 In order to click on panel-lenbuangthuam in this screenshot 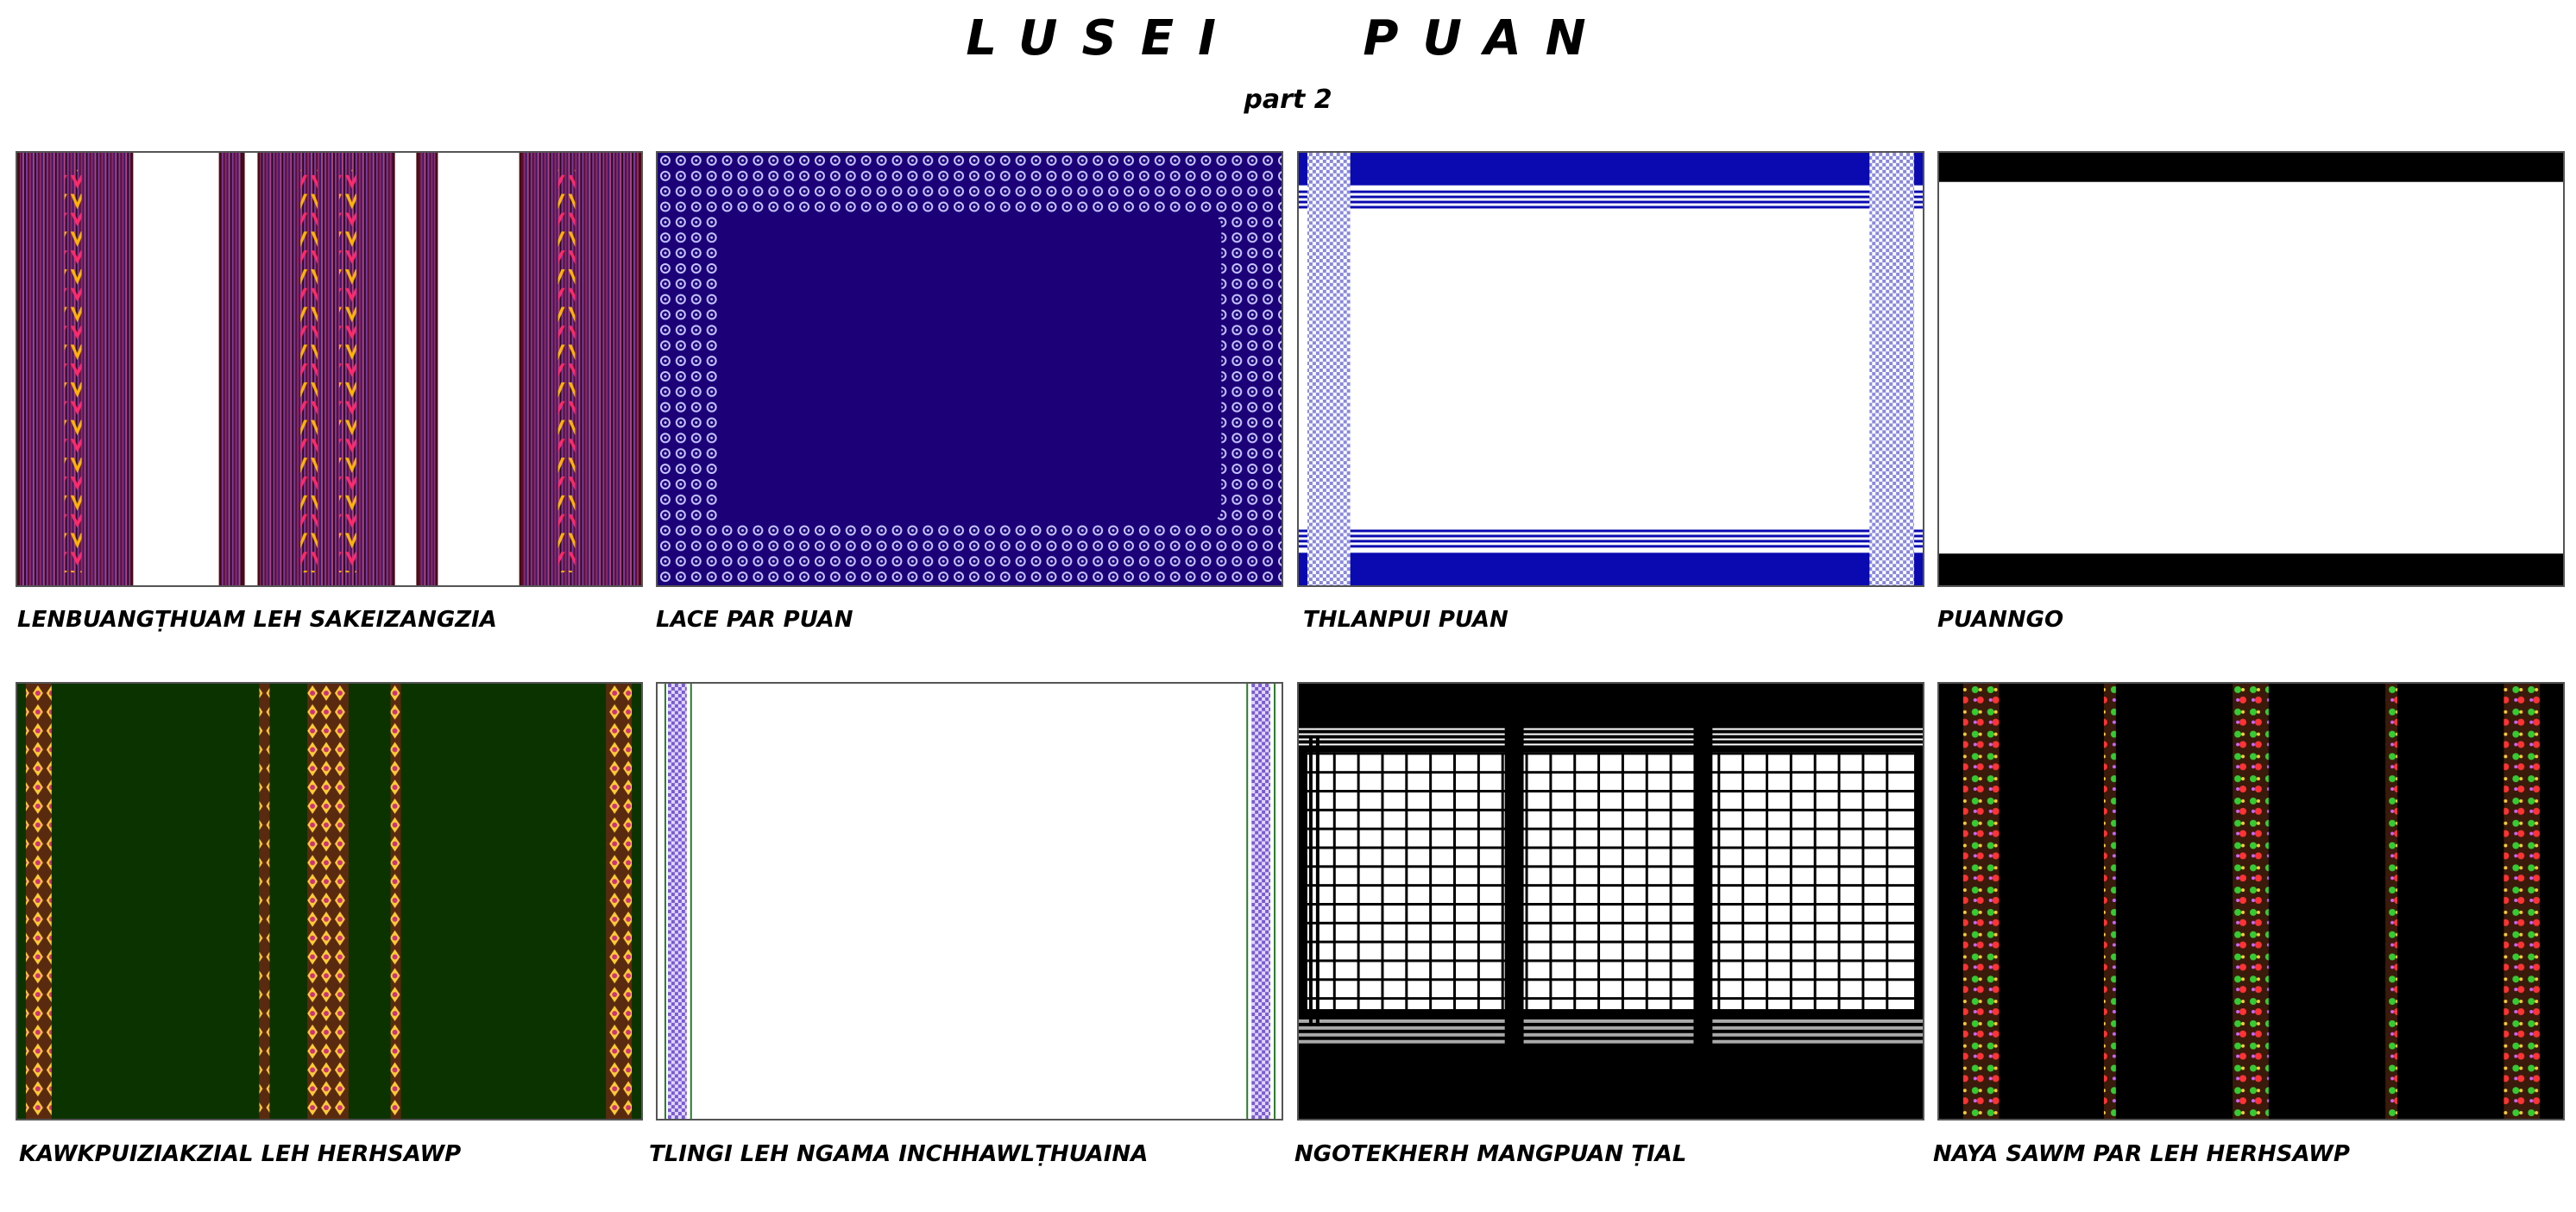, I will do `click(329, 369)`.